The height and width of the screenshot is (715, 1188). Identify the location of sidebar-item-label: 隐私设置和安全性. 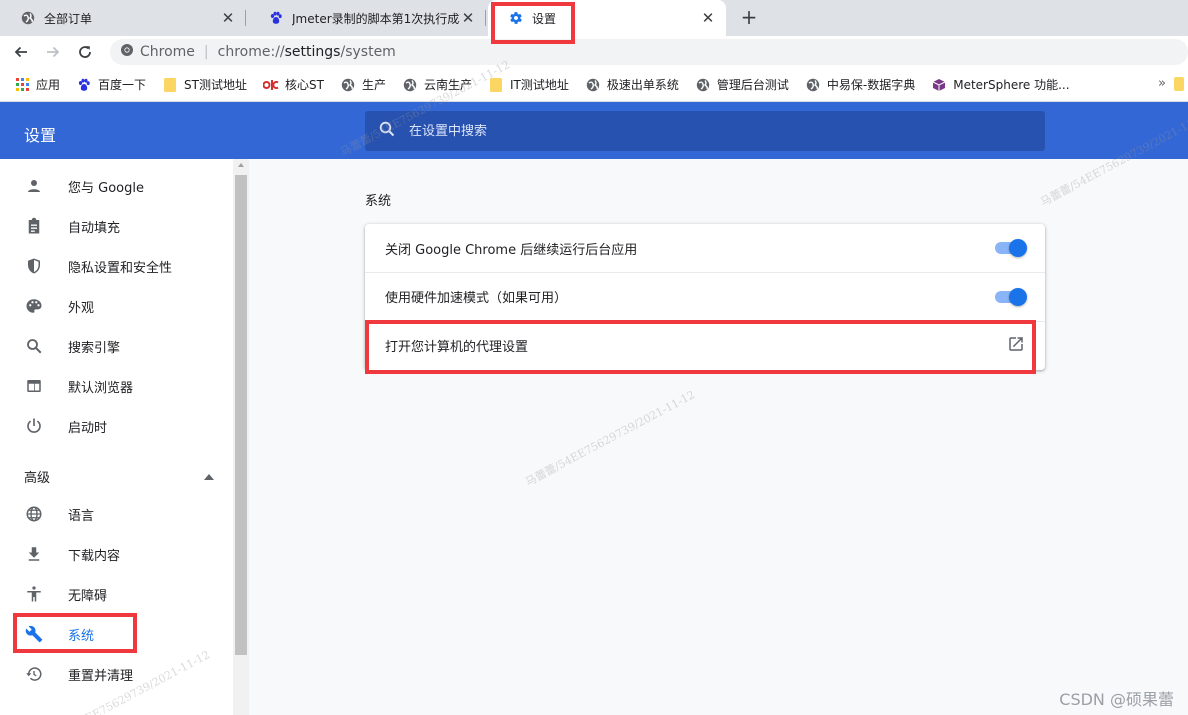
(120, 268).